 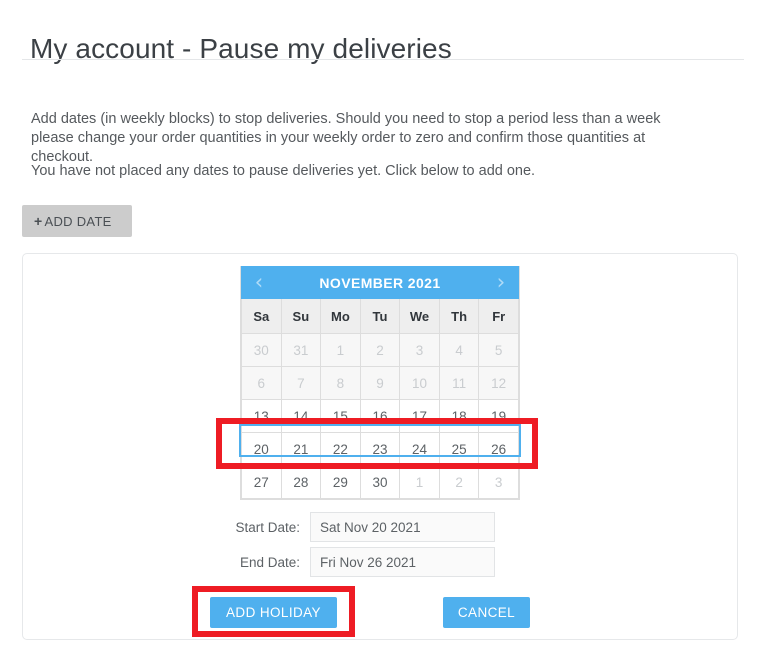 I want to click on calendar-day-cell: 19, so click(x=498, y=416).